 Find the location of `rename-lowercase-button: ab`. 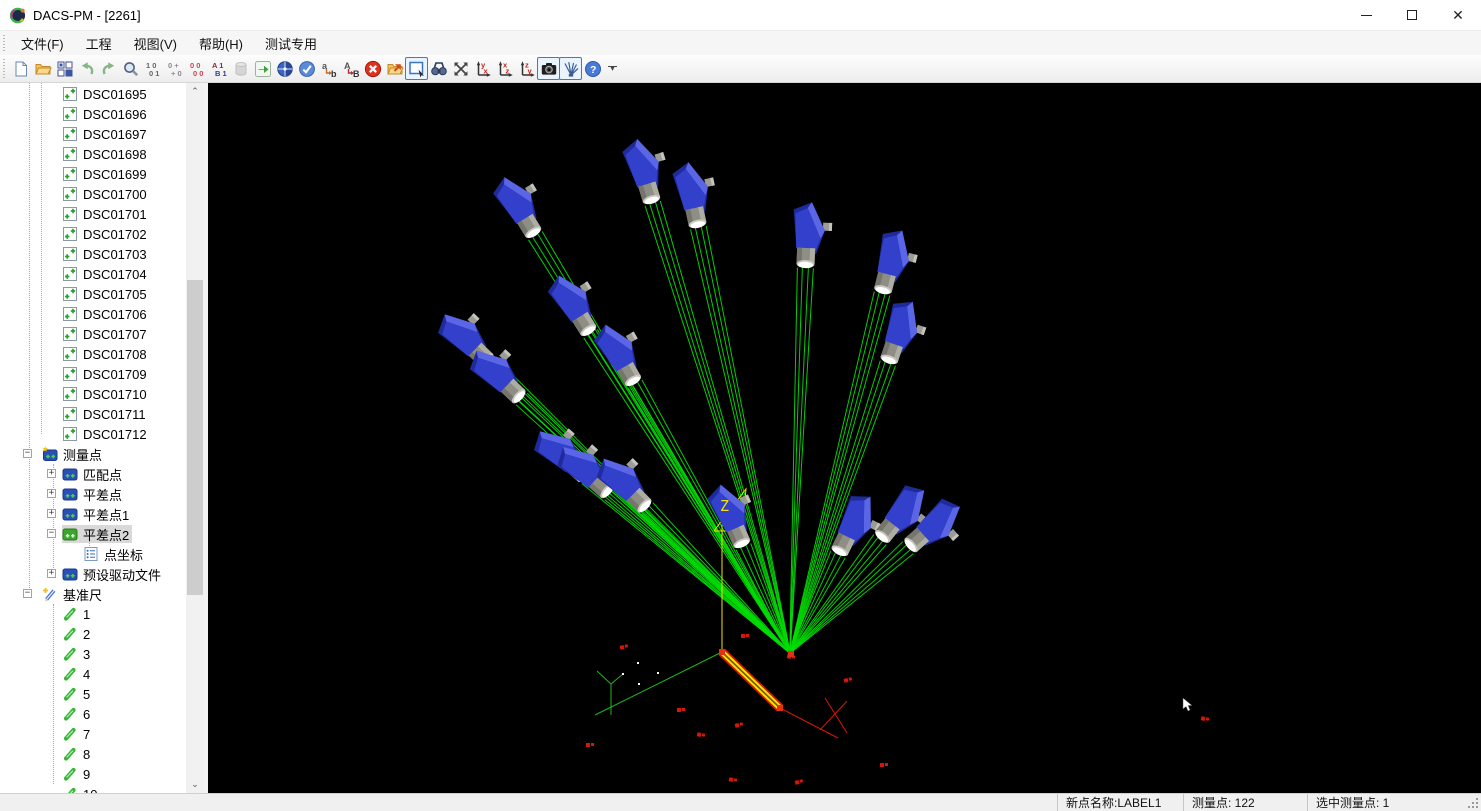

rename-lowercase-button: ab is located at coordinates (328, 68).